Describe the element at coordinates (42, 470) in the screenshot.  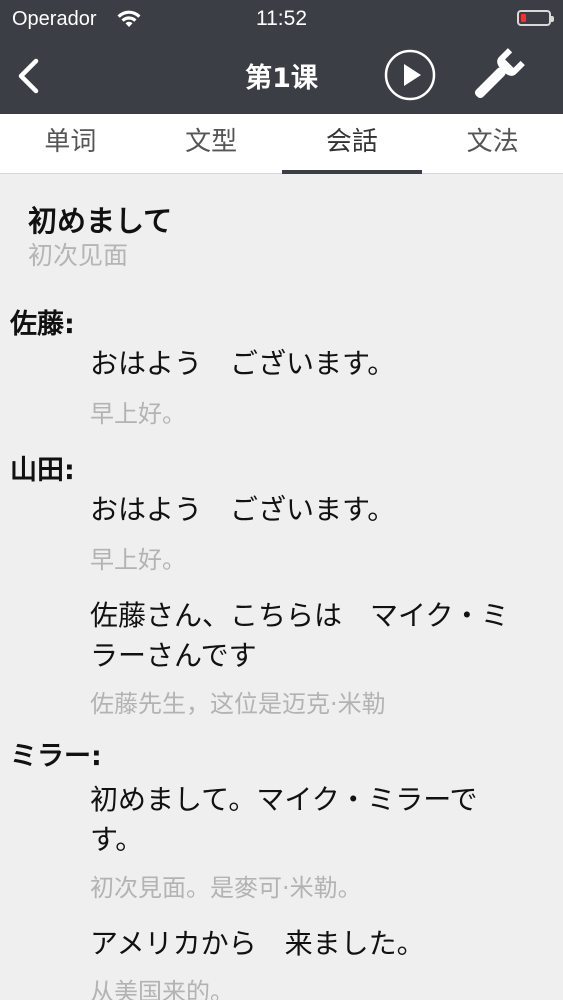
I see `speaker-name: 山田:` at that location.